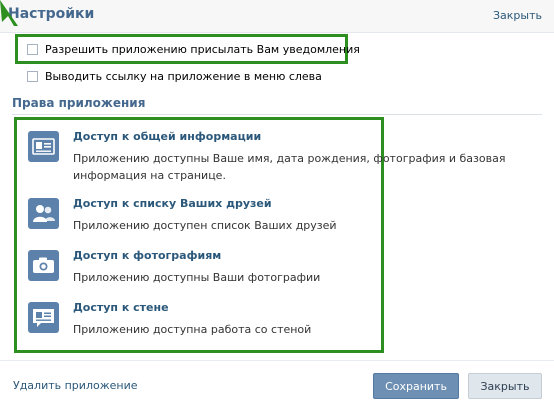 The height and width of the screenshot is (403, 554). I want to click on menu-link-checkbox, so click(32, 76).